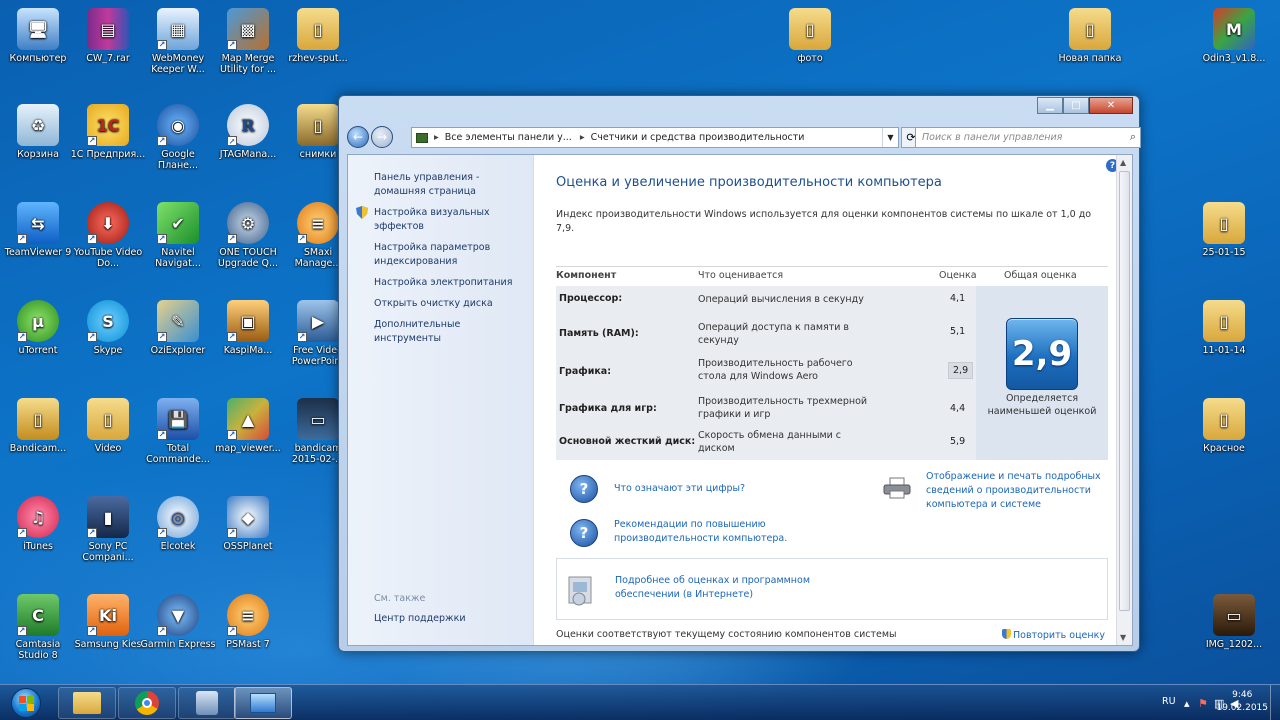 The image size is (1280, 720). What do you see at coordinates (38, 321) in the screenshot?
I see `utorrent-icon: ↗ µ` at bounding box center [38, 321].